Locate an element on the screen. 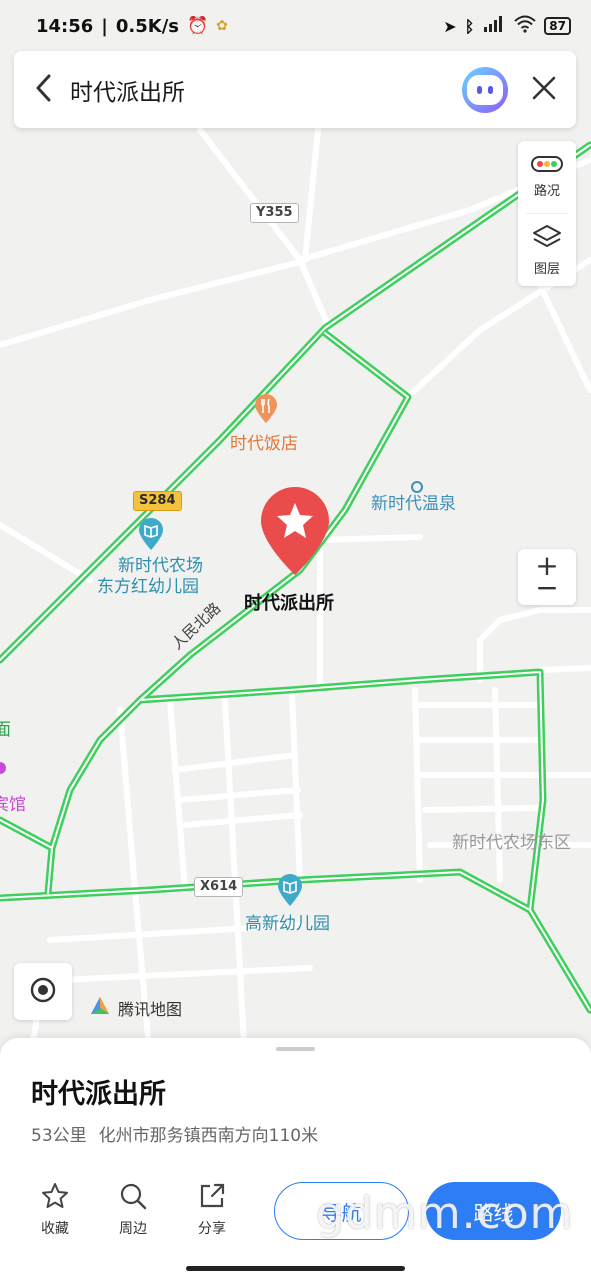 The width and height of the screenshot is (591, 1280). search-icon is located at coordinates (133, 1198).